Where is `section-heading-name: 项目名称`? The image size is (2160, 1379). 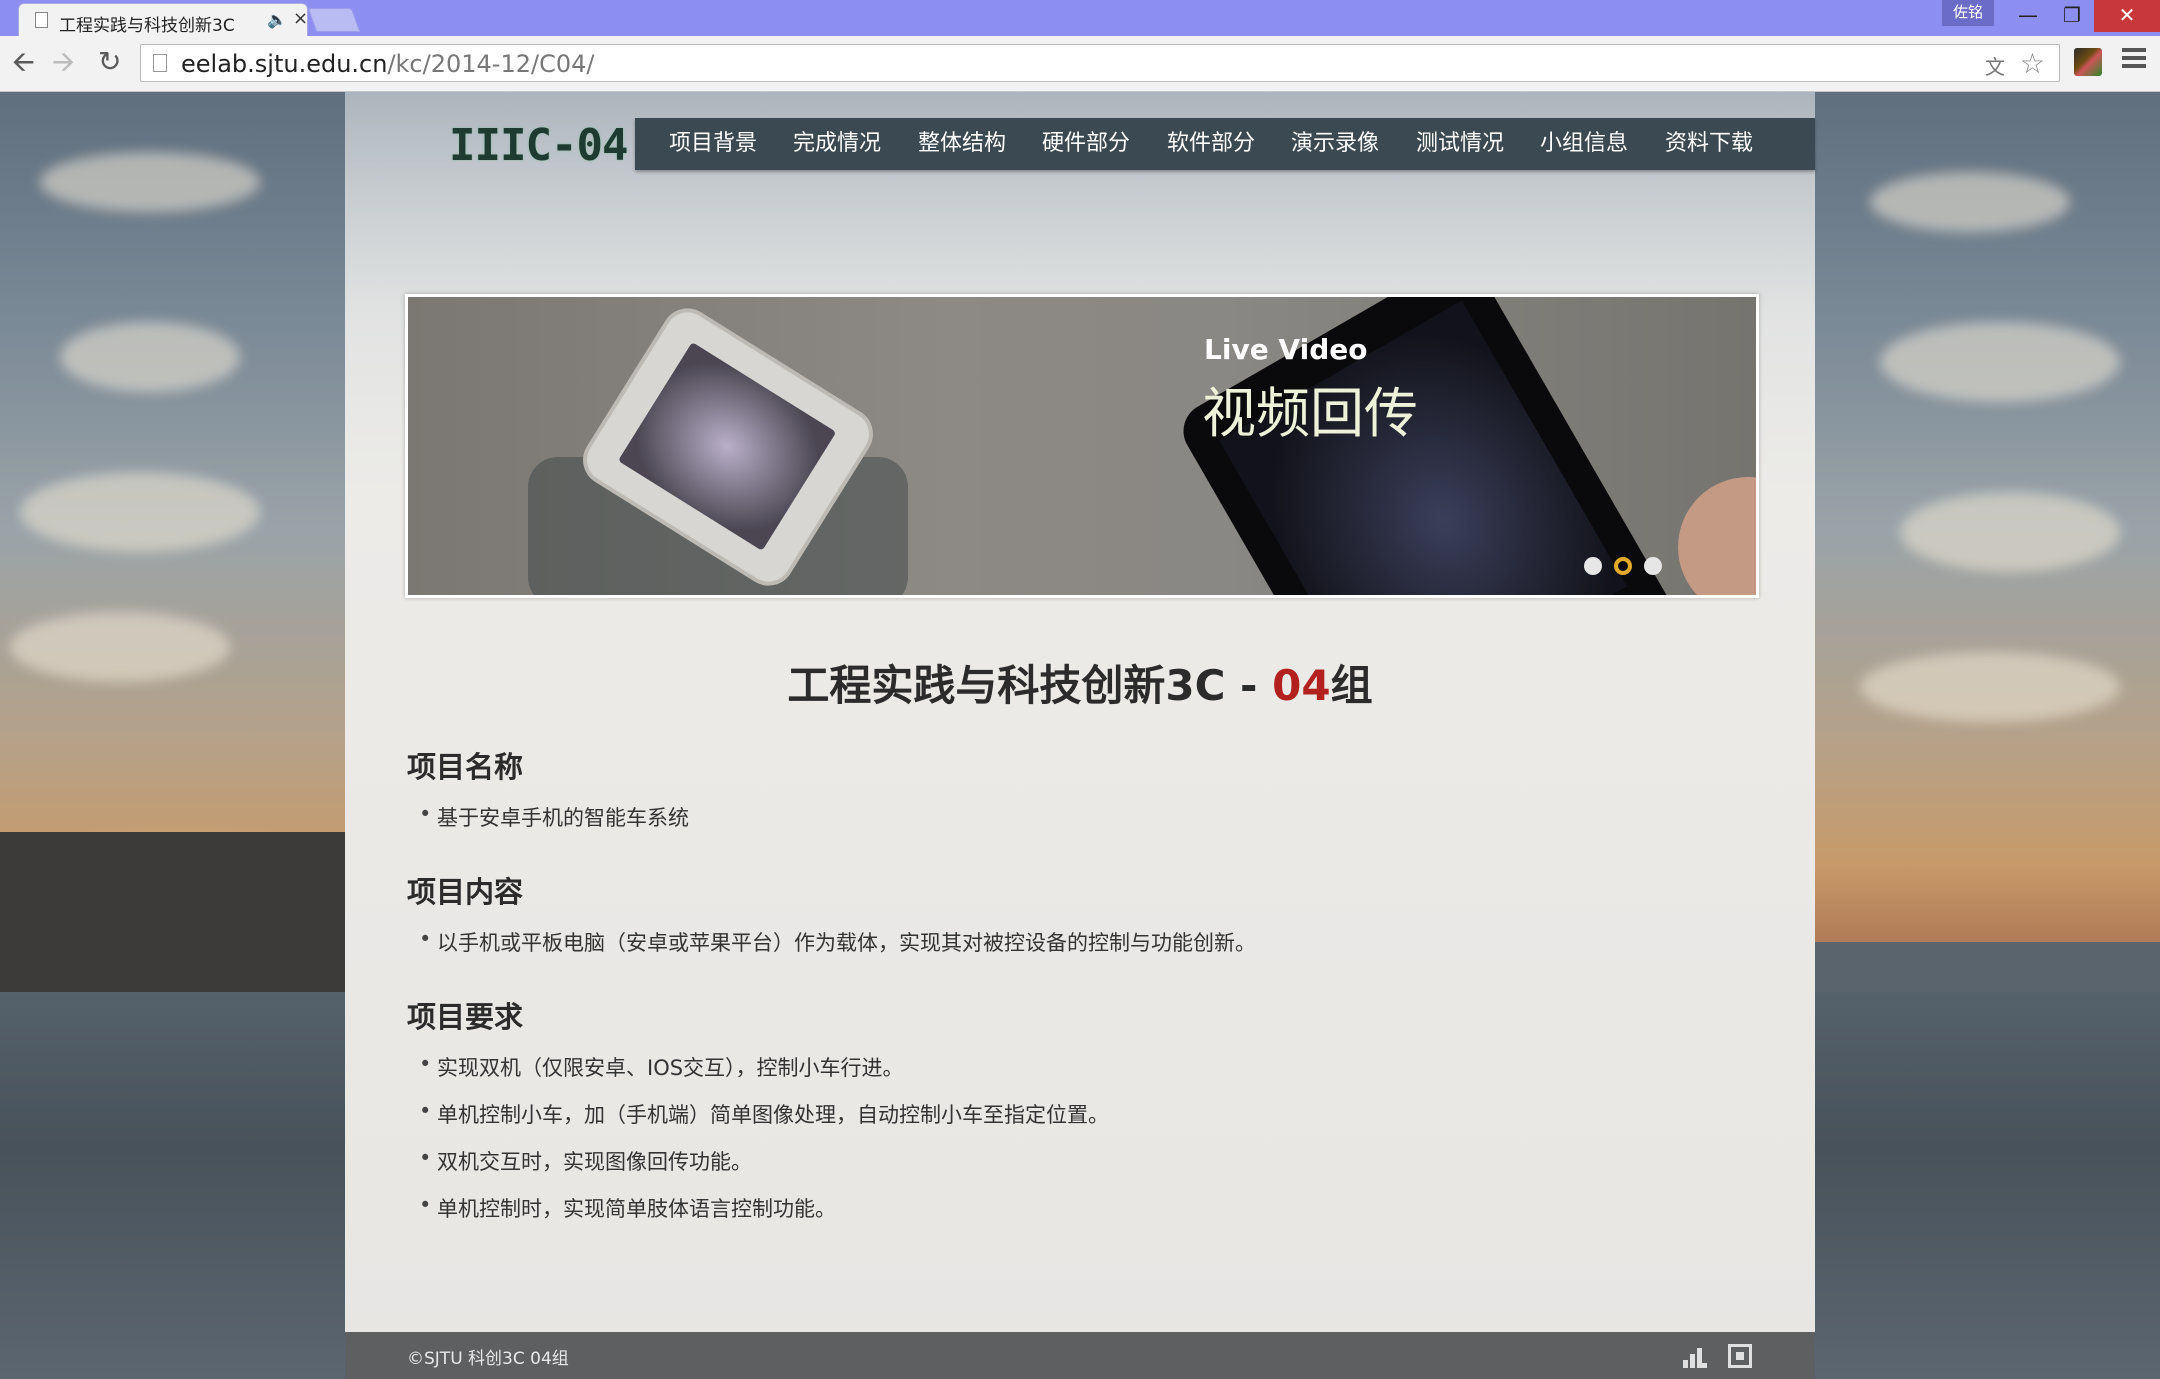 section-heading-name: 项目名称 is located at coordinates (465, 767).